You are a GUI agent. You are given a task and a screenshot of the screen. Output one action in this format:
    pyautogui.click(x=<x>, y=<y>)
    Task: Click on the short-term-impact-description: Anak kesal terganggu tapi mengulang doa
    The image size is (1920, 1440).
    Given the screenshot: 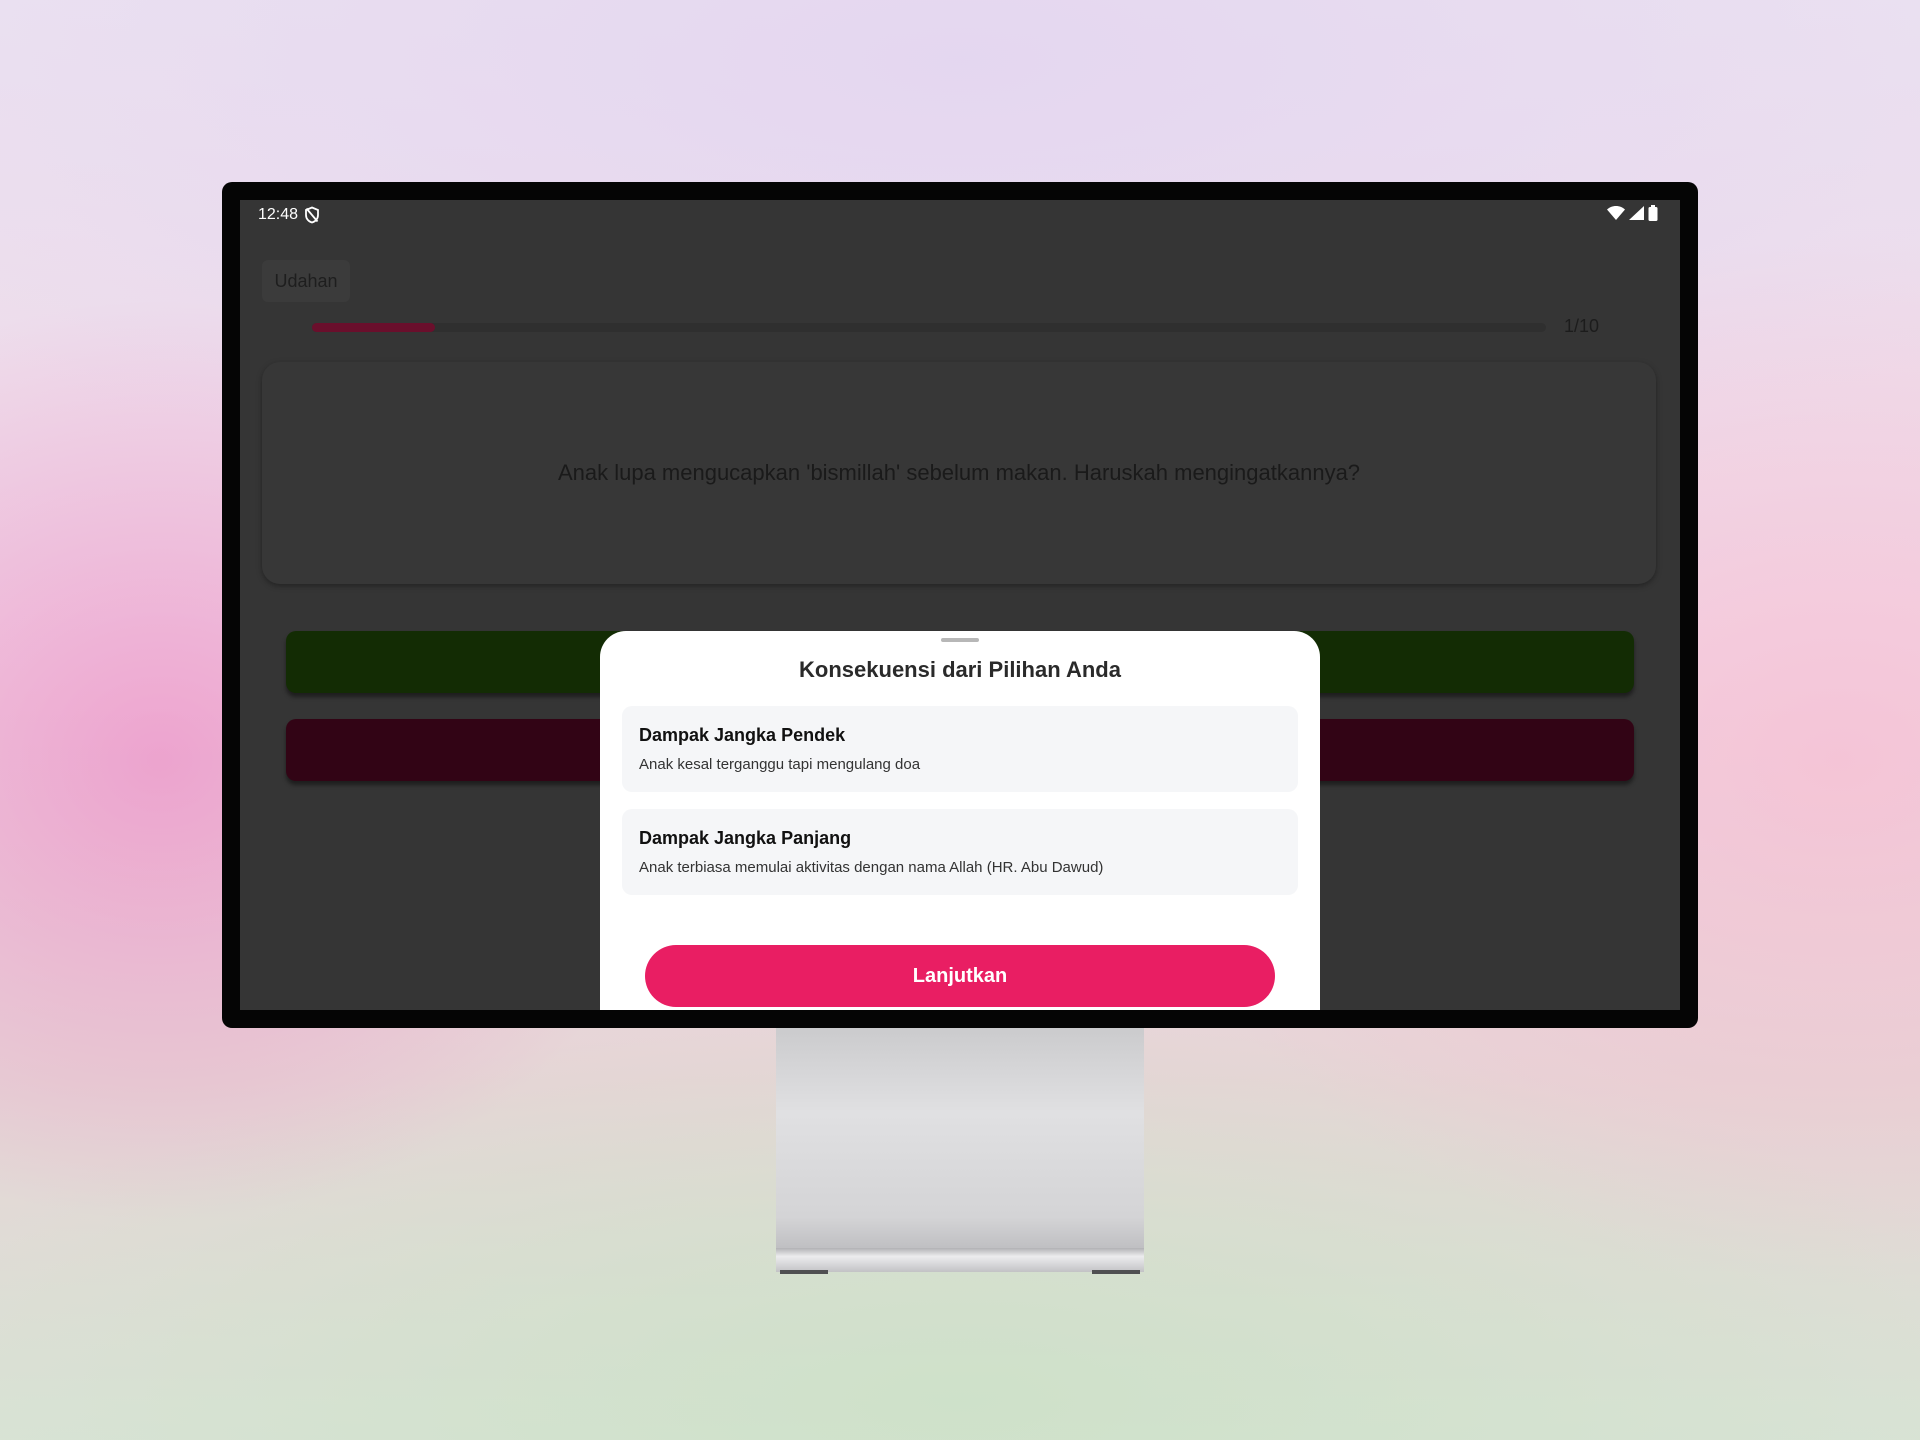 What is the action you would take?
    pyautogui.click(x=780, y=764)
    